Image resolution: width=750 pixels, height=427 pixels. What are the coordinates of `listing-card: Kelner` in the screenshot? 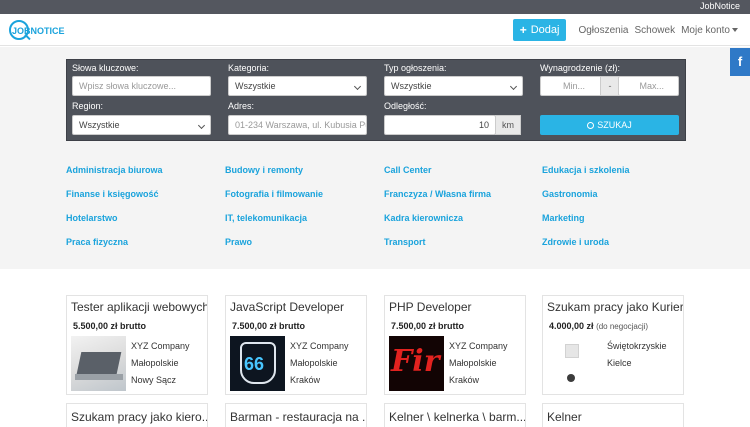 It's located at (613, 415).